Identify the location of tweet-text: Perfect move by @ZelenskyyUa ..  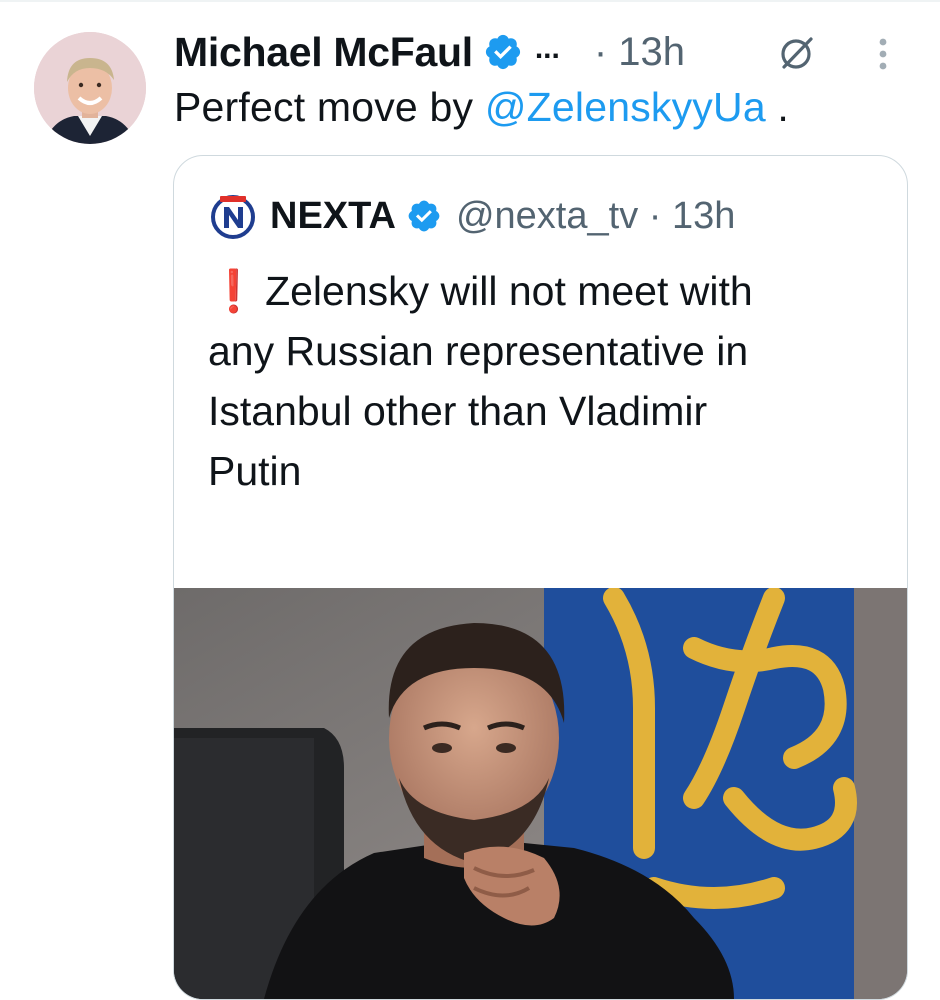
(481, 107).